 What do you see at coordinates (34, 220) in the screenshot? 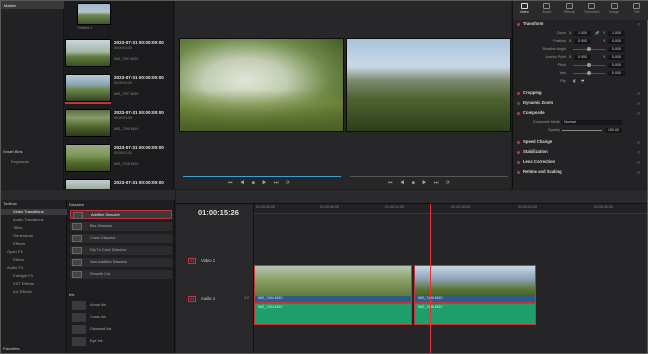
I see `sidebar-item-audio-transitions: Audio Transitions` at bounding box center [34, 220].